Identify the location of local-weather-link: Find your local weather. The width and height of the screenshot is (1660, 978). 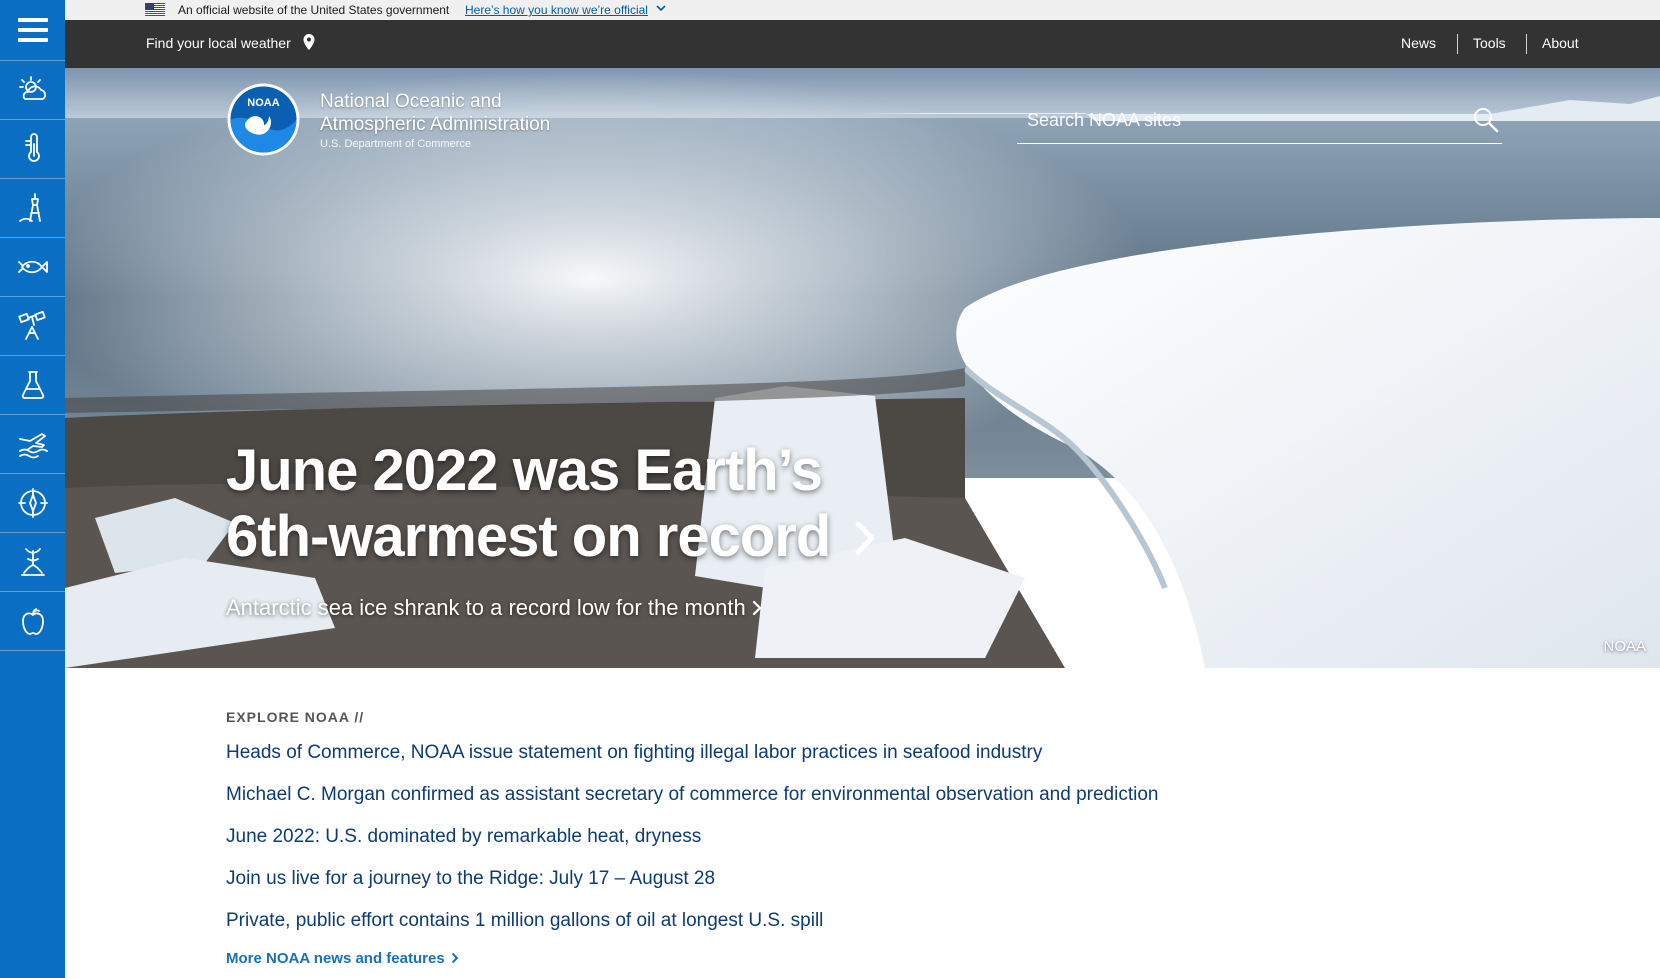
(218, 43).